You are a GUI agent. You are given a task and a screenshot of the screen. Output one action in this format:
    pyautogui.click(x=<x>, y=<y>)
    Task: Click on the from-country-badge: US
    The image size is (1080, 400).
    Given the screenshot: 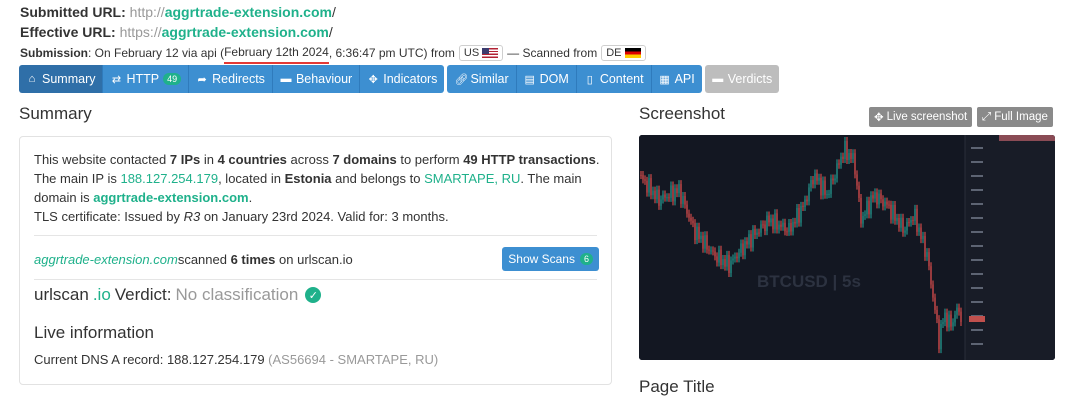 What is the action you would take?
    pyautogui.click(x=481, y=53)
    